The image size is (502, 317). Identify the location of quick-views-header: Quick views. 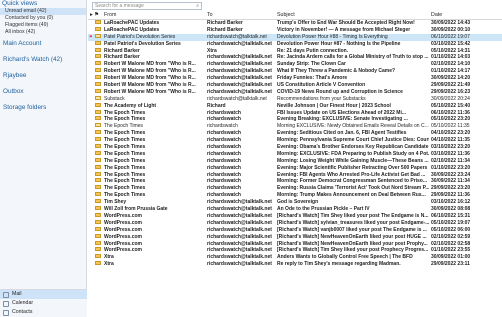
(43, 4).